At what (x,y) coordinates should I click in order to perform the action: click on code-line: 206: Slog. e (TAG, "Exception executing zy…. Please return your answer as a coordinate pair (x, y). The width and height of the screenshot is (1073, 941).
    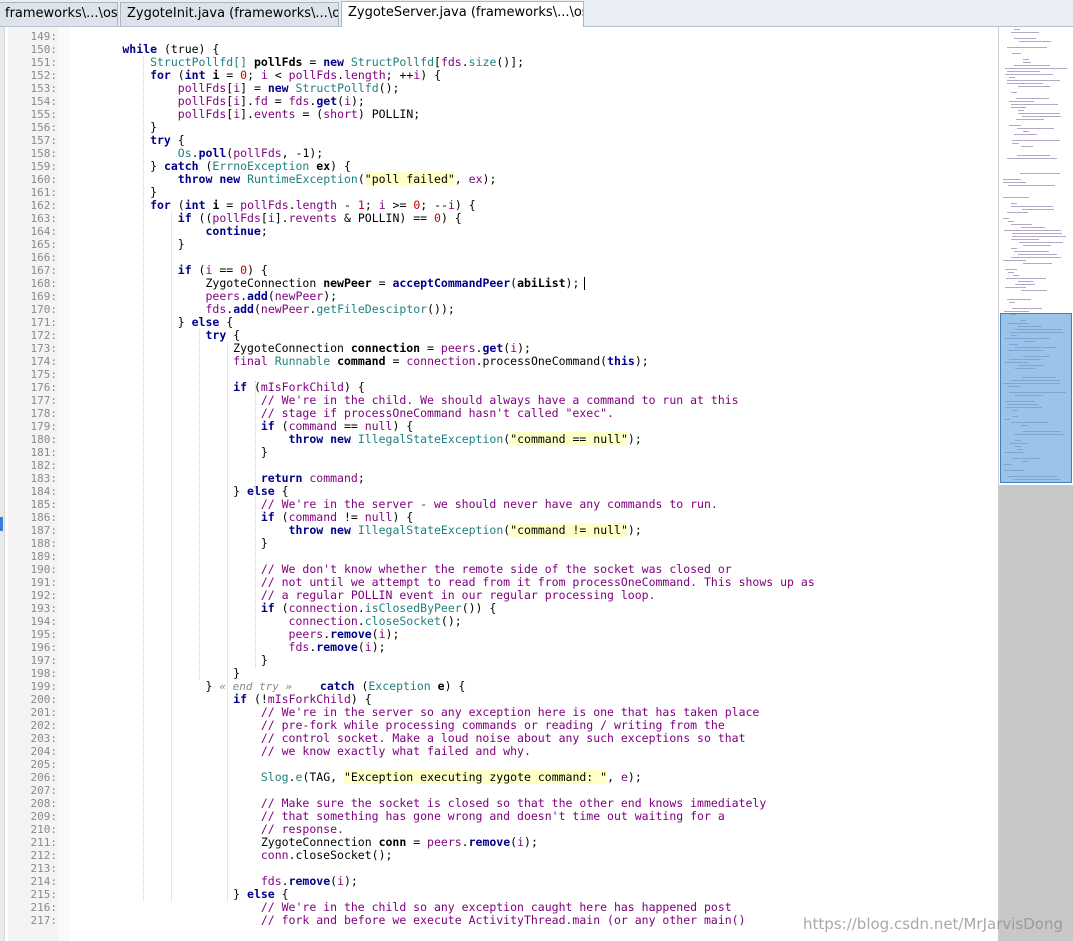
    Looking at the image, I should click on (499, 777).